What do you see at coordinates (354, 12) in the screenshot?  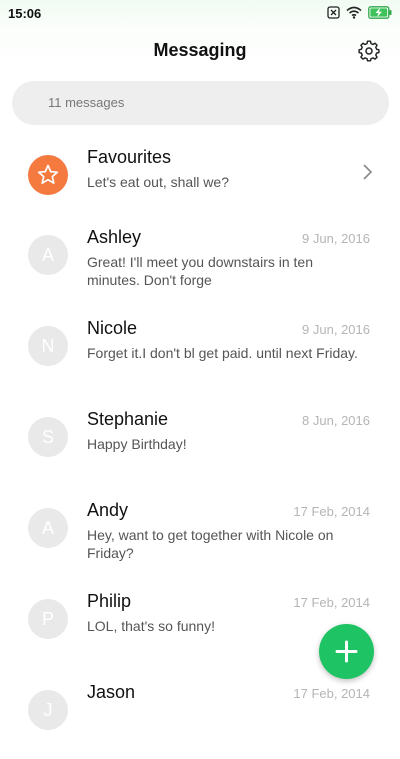 I see `wifi-icon` at bounding box center [354, 12].